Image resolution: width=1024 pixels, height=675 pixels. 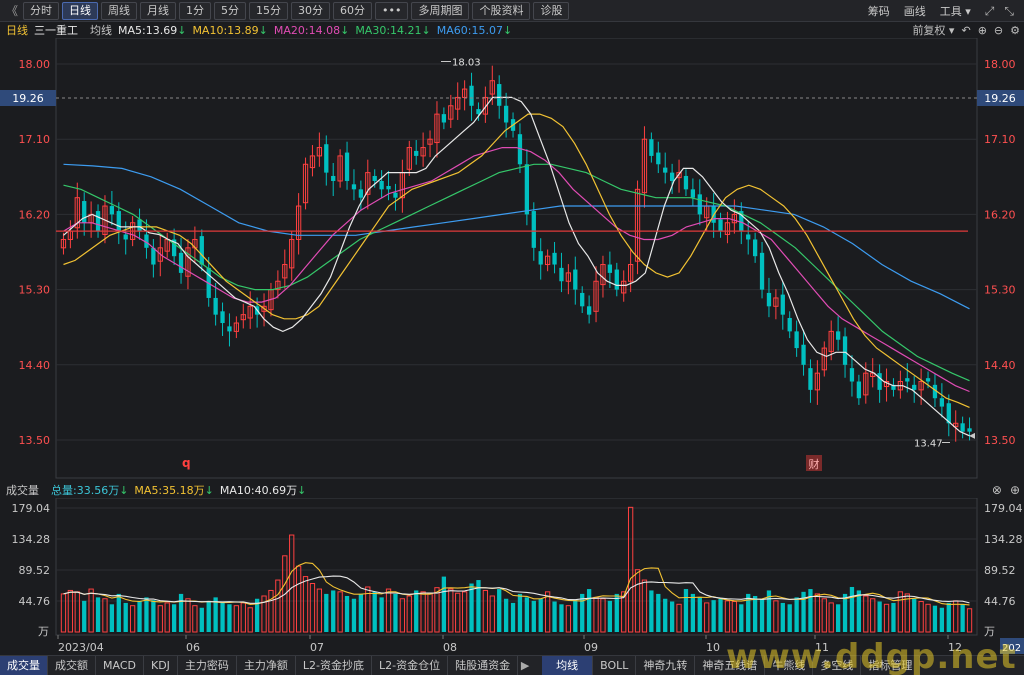 I want to click on volume-ma5-arrow: ↓, so click(x=209, y=490).